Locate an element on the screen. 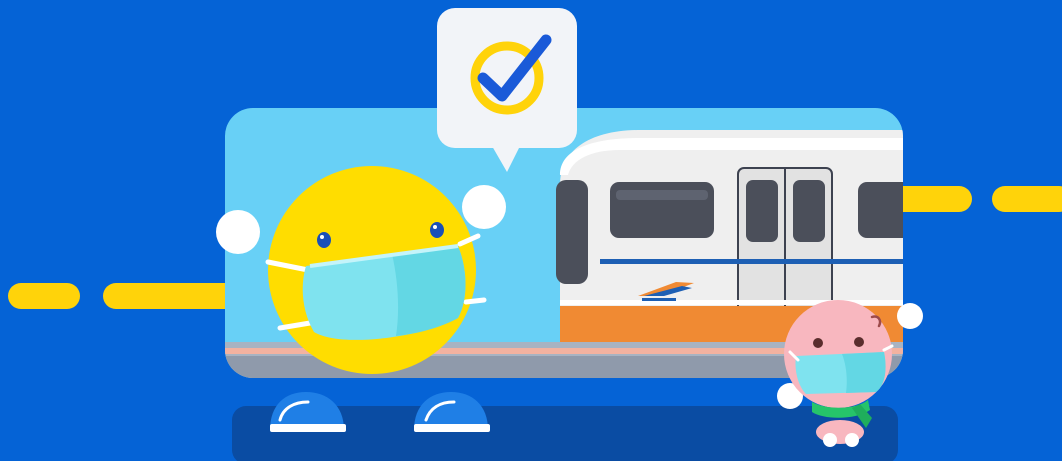 The height and width of the screenshot is (461, 1062). mascot-hand-left is located at coordinates (238, 232).